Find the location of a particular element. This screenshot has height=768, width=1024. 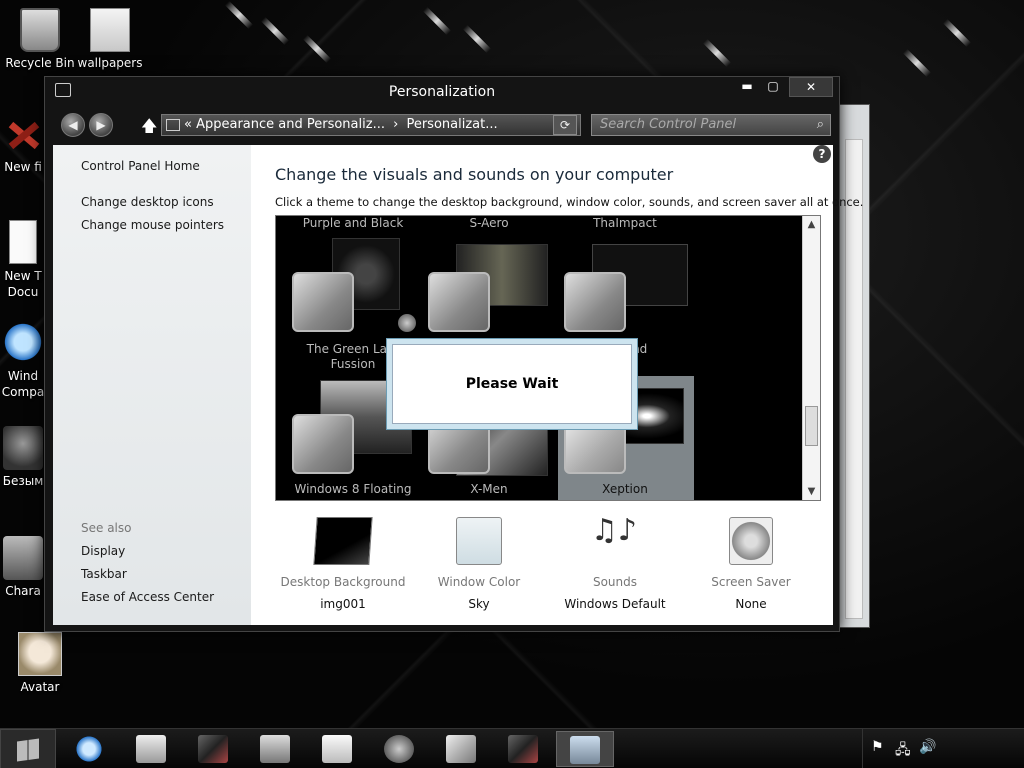

taskbar-tool is located at coordinates (461, 749).